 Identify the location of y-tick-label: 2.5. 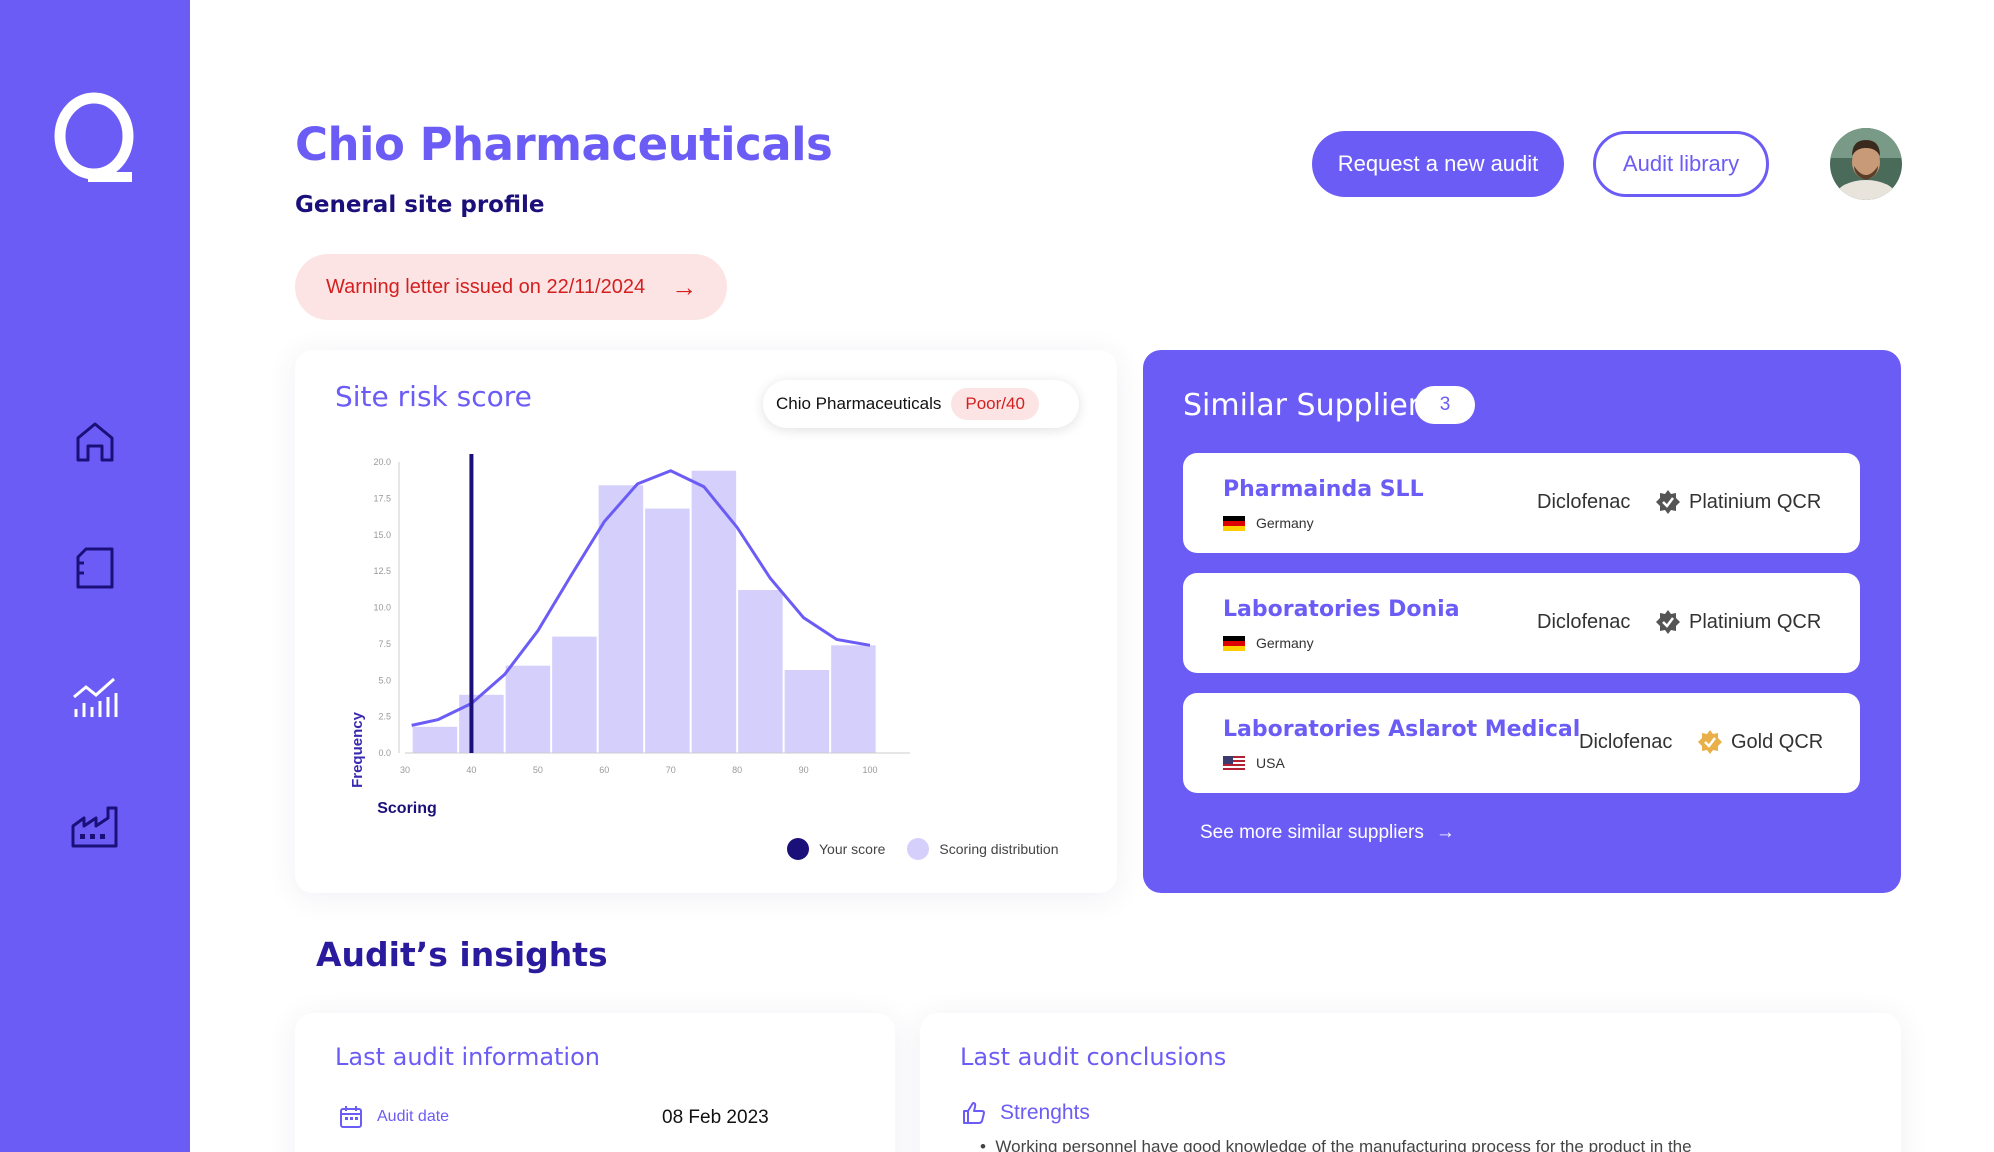
(384, 717).